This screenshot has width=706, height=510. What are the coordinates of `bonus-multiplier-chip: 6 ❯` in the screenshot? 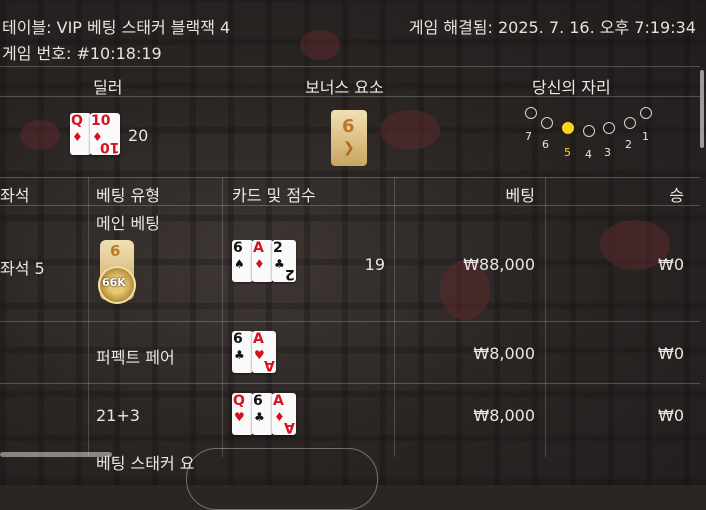 It's located at (349, 138).